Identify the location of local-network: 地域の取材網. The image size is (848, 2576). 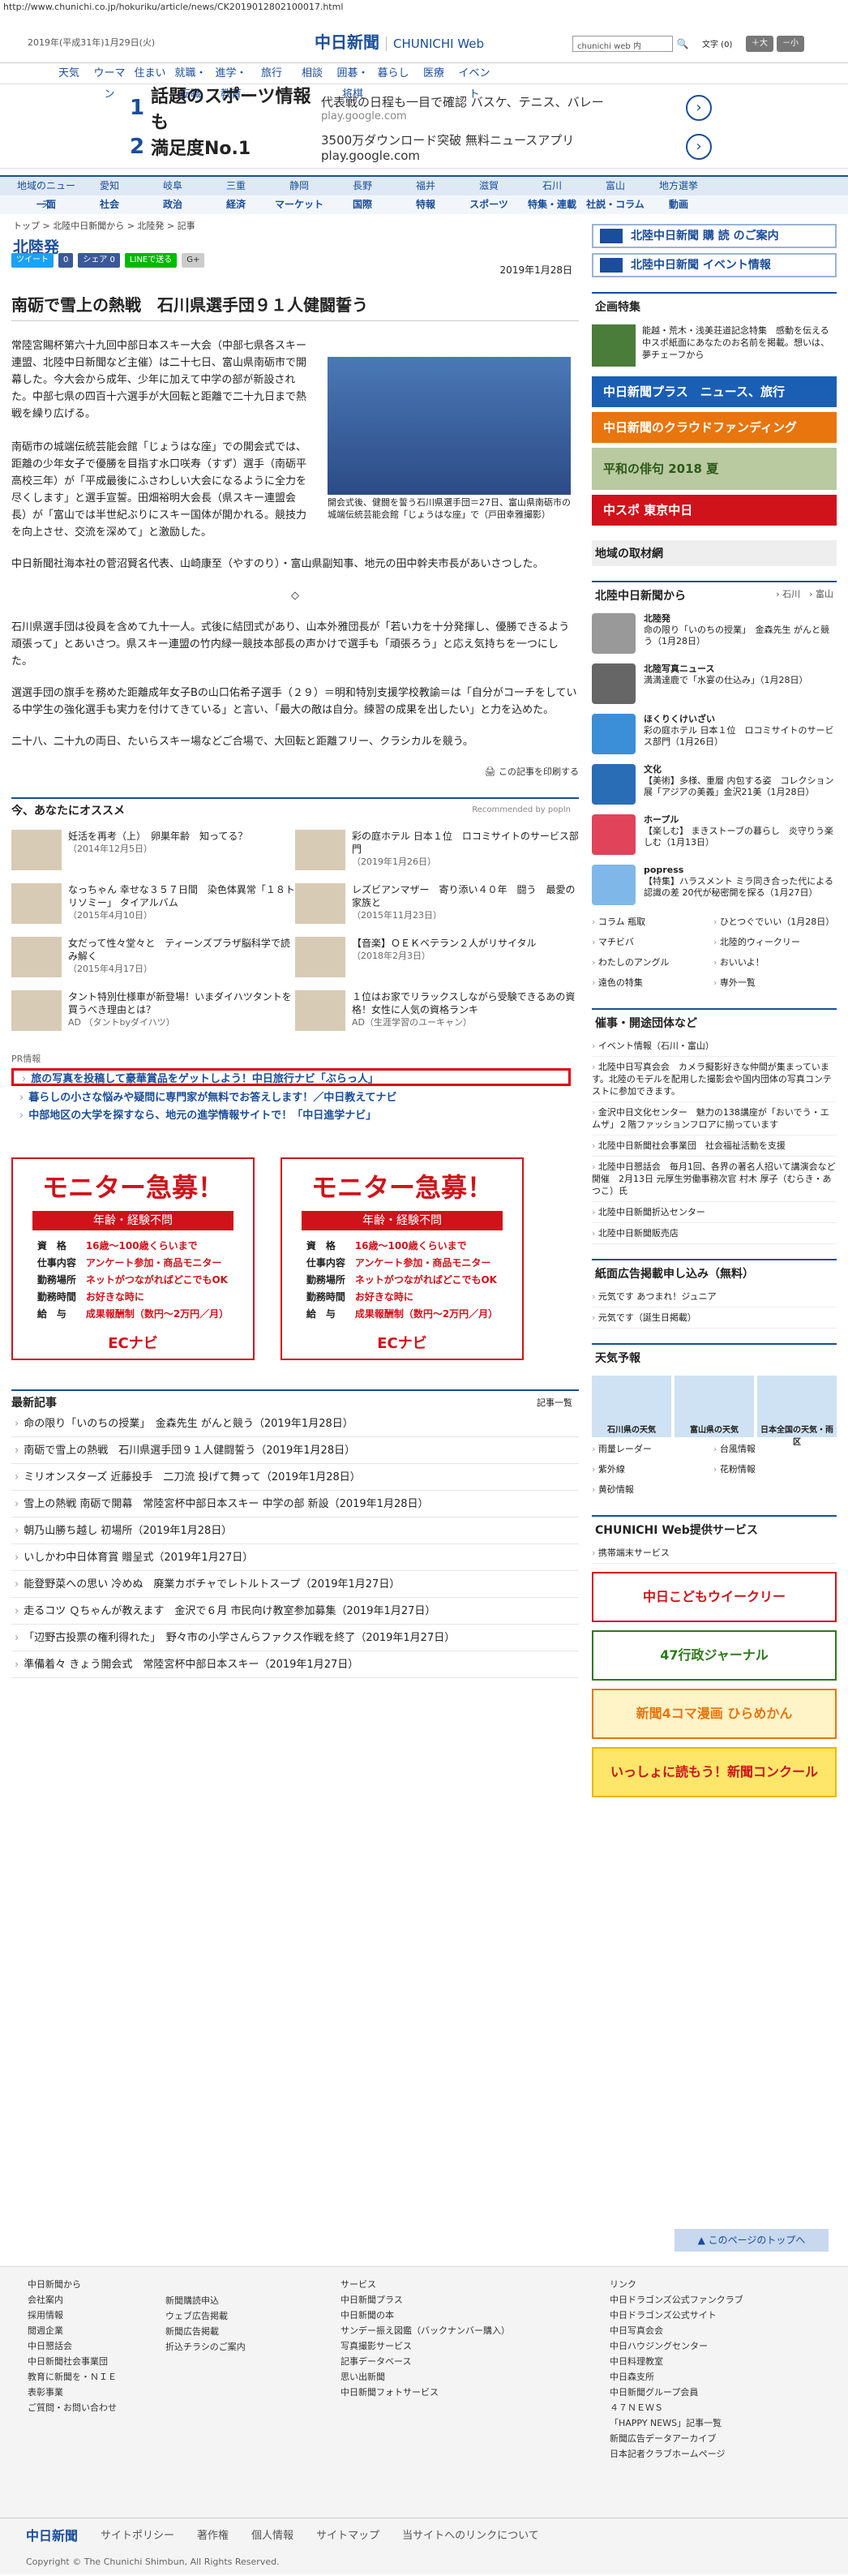
(714, 553).